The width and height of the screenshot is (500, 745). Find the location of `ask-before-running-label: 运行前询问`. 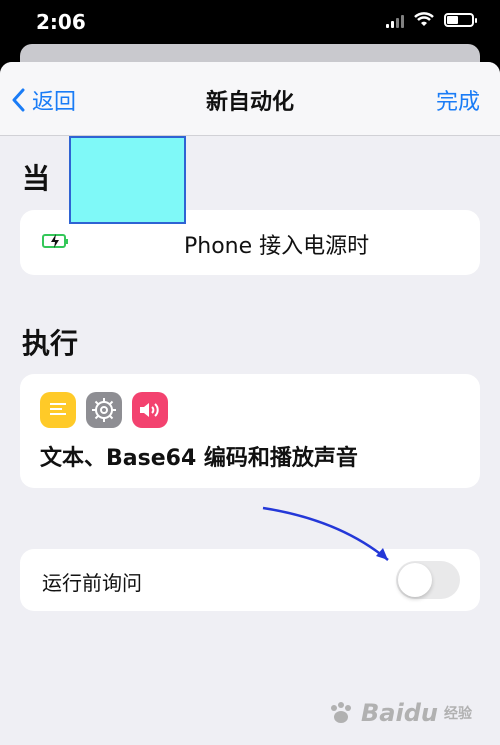

ask-before-running-label: 运行前询问 is located at coordinates (92, 583).